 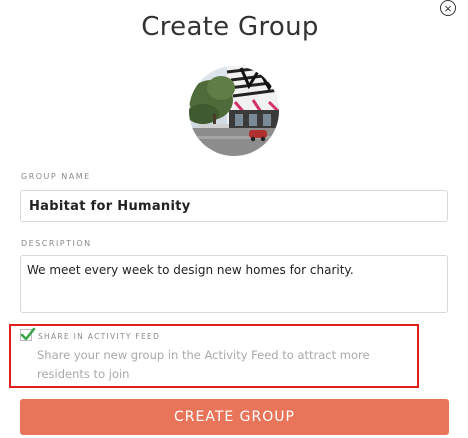 What do you see at coordinates (230, 27) in the screenshot?
I see `page-title: Create Group` at bounding box center [230, 27].